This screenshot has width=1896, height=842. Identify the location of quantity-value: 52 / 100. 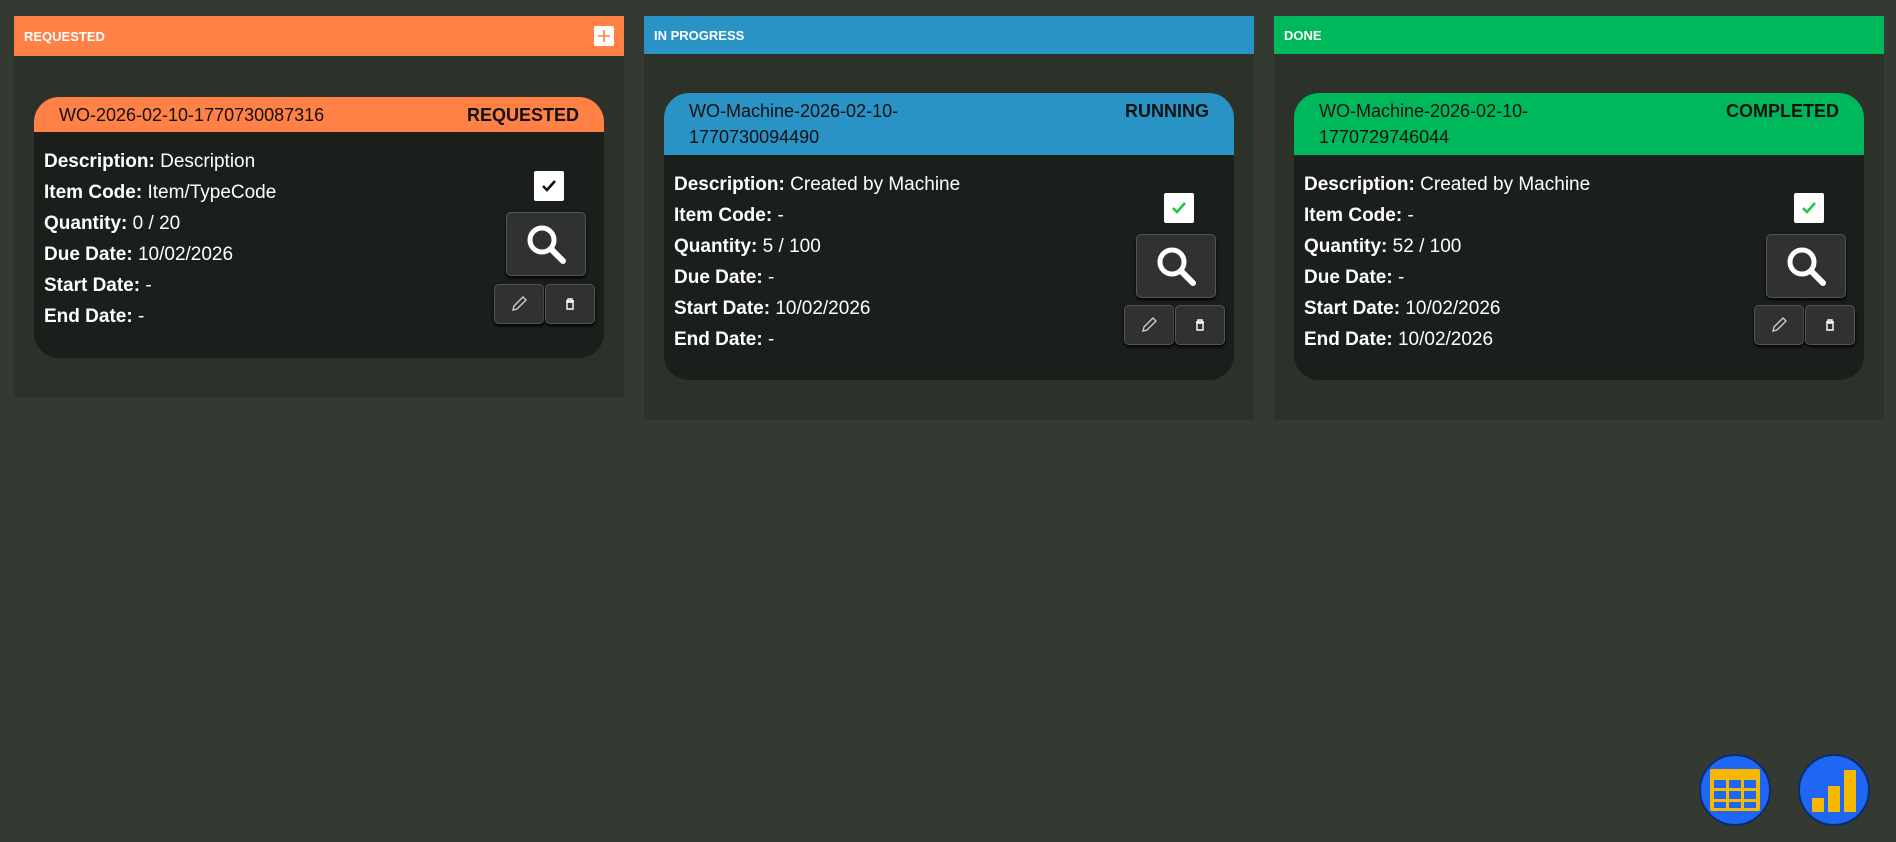
(1427, 246).